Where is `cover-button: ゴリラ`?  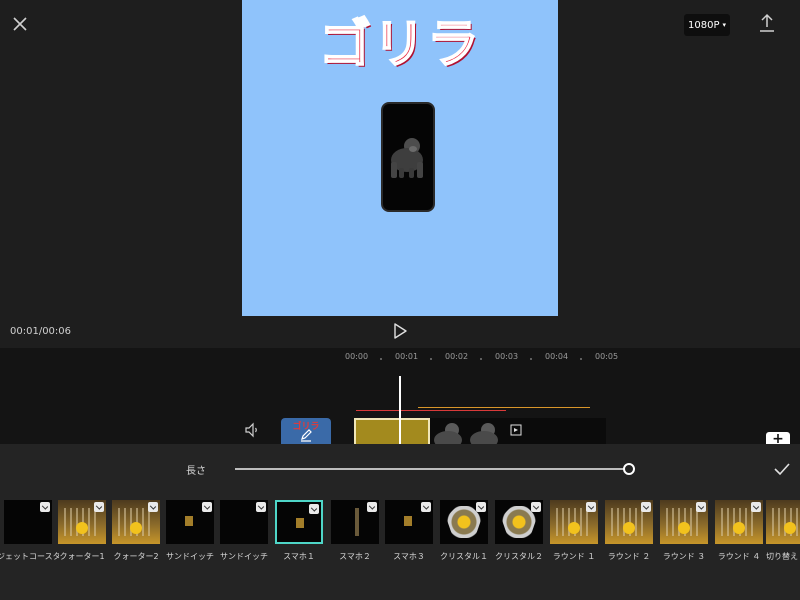 cover-button: ゴリラ is located at coordinates (306, 431).